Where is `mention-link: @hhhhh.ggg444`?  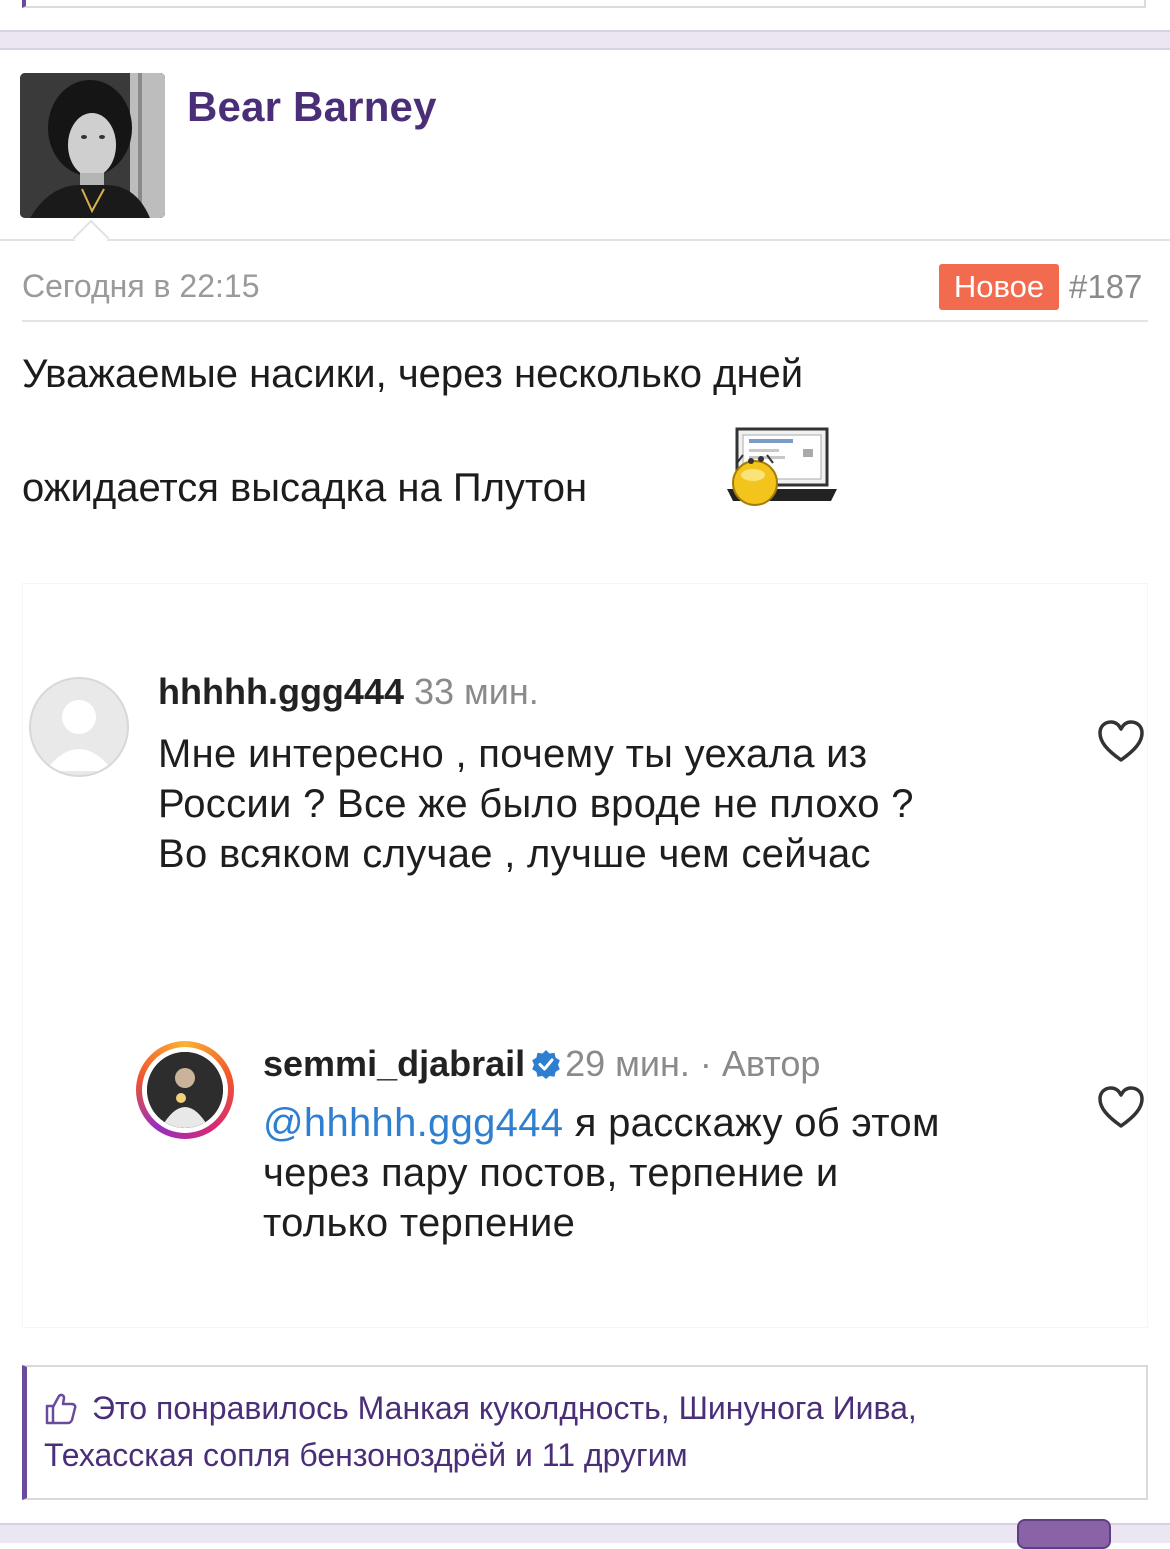
mention-link: @hhhhh.ggg444 is located at coordinates (413, 1123).